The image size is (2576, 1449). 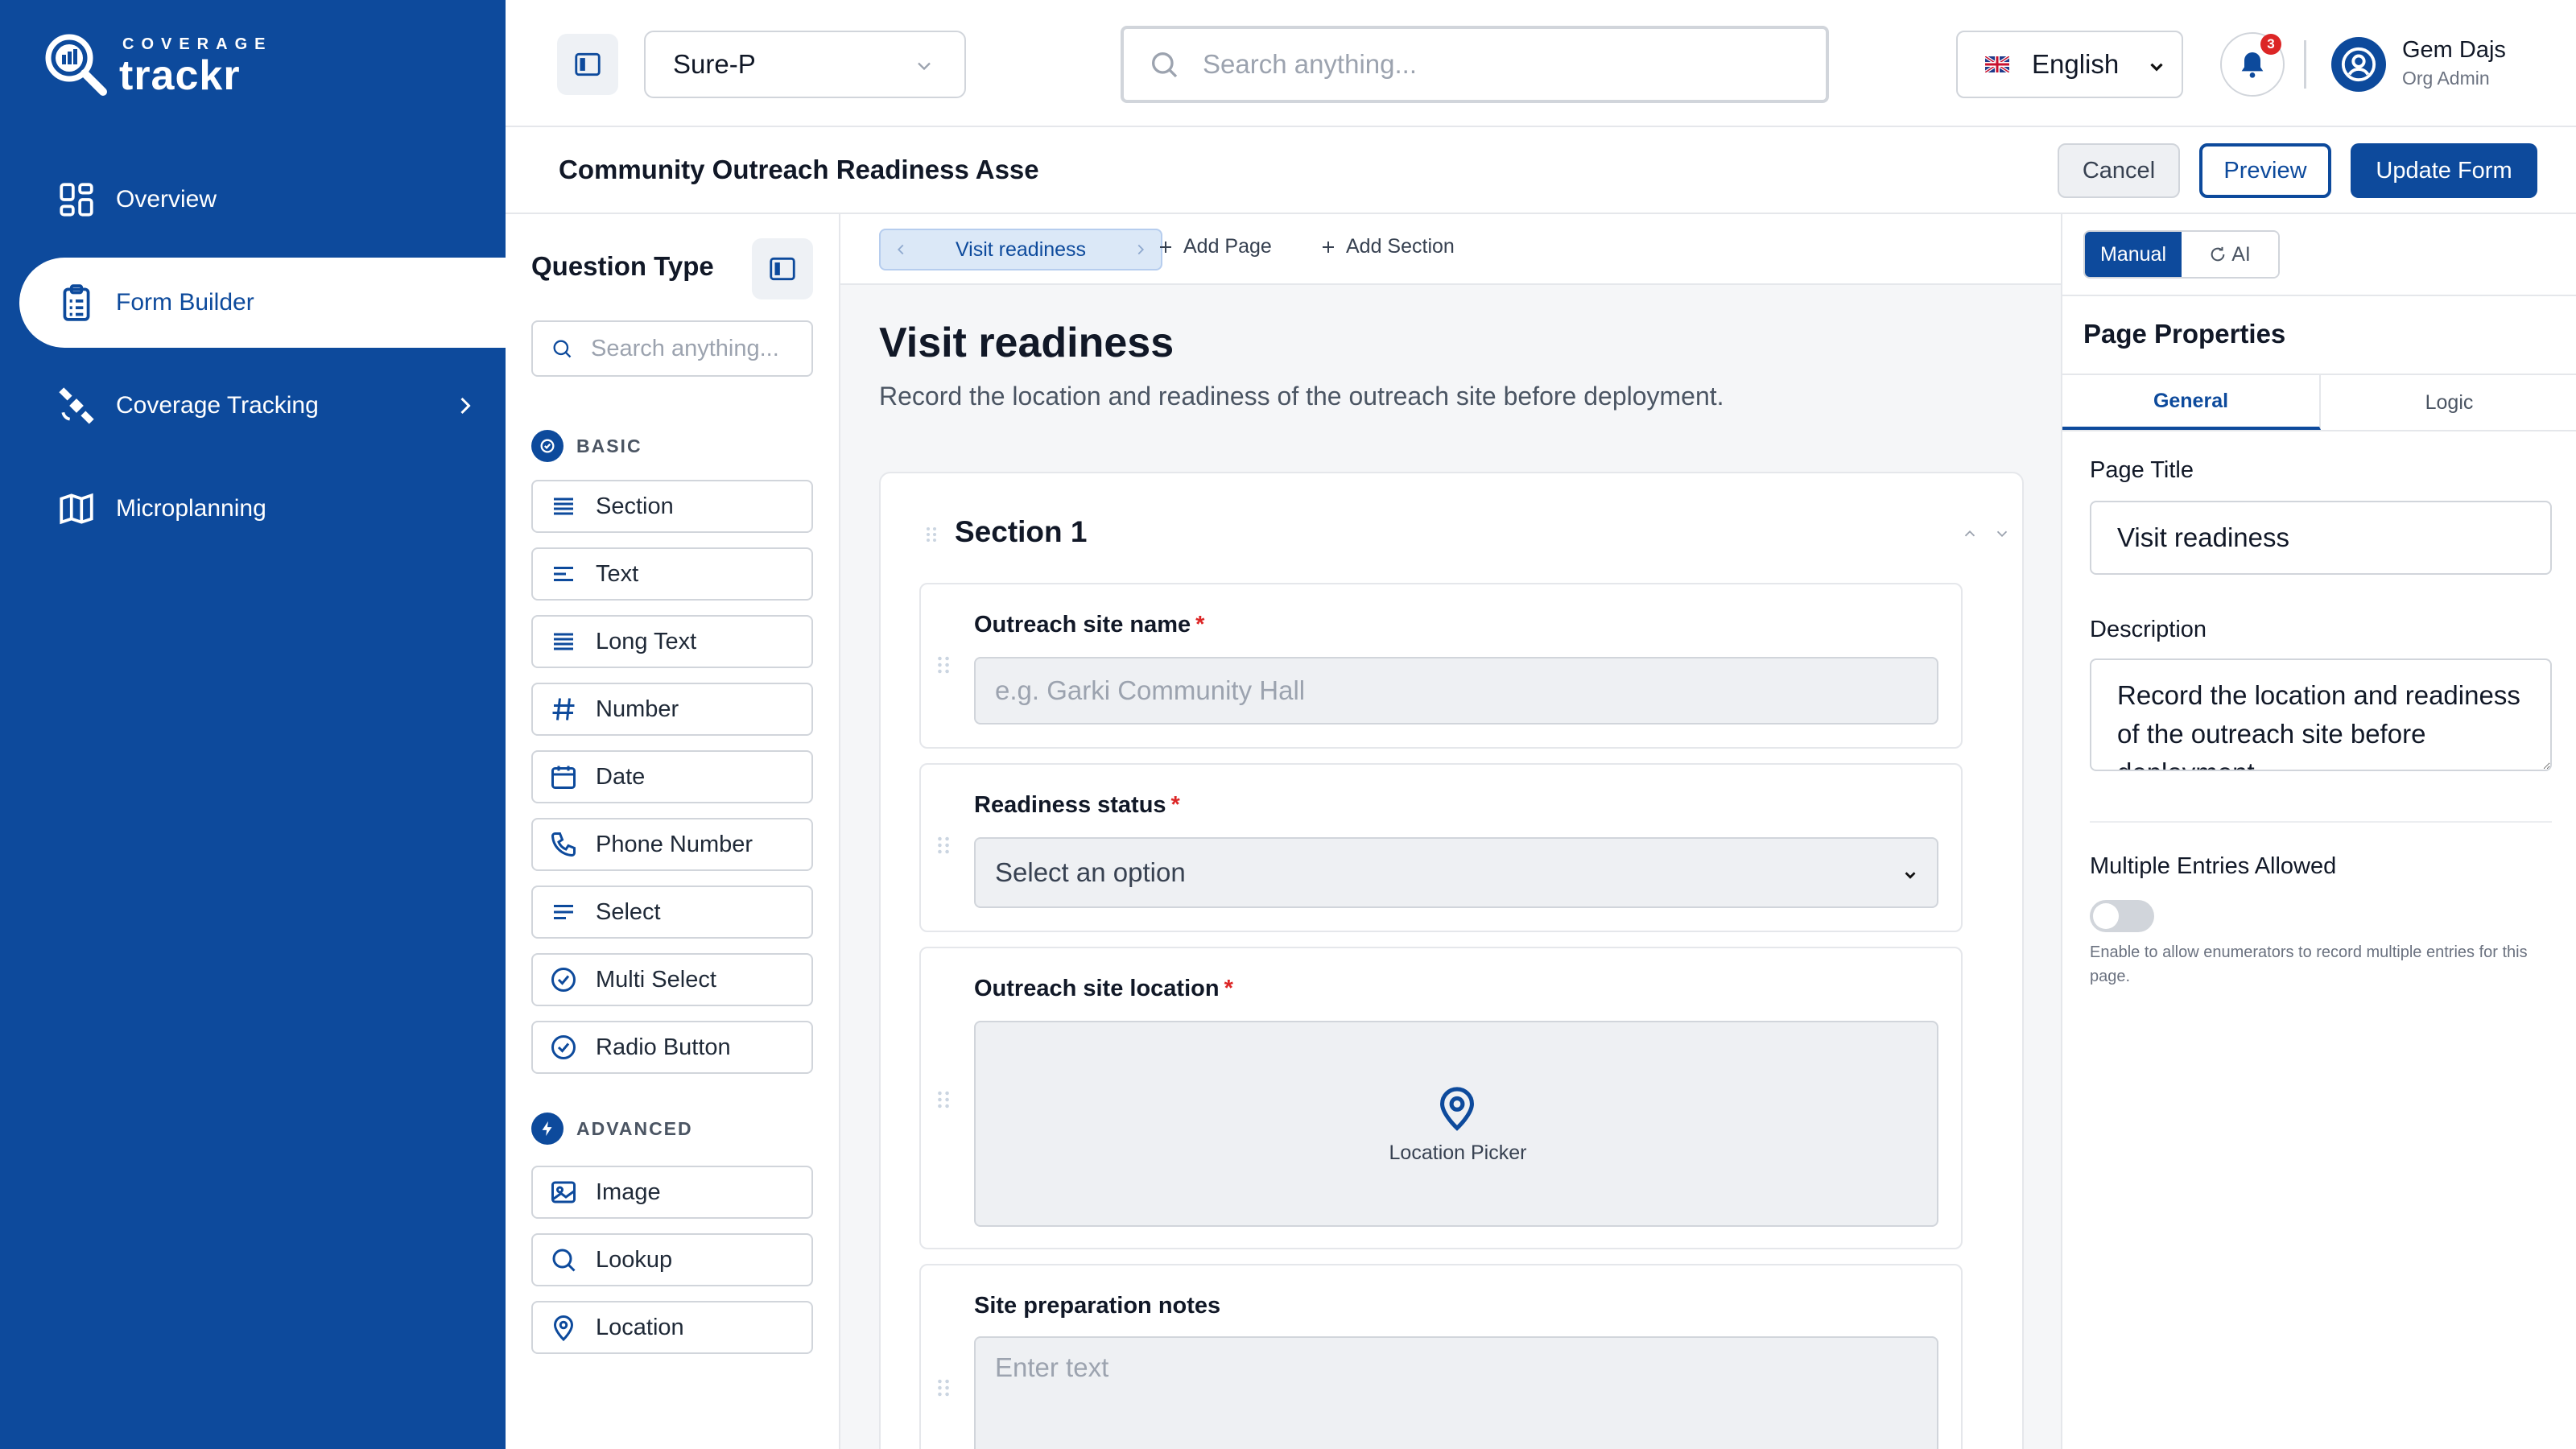 I want to click on sidebar-item-coverage-tracking: Coverage Tracking, so click(x=253, y=406).